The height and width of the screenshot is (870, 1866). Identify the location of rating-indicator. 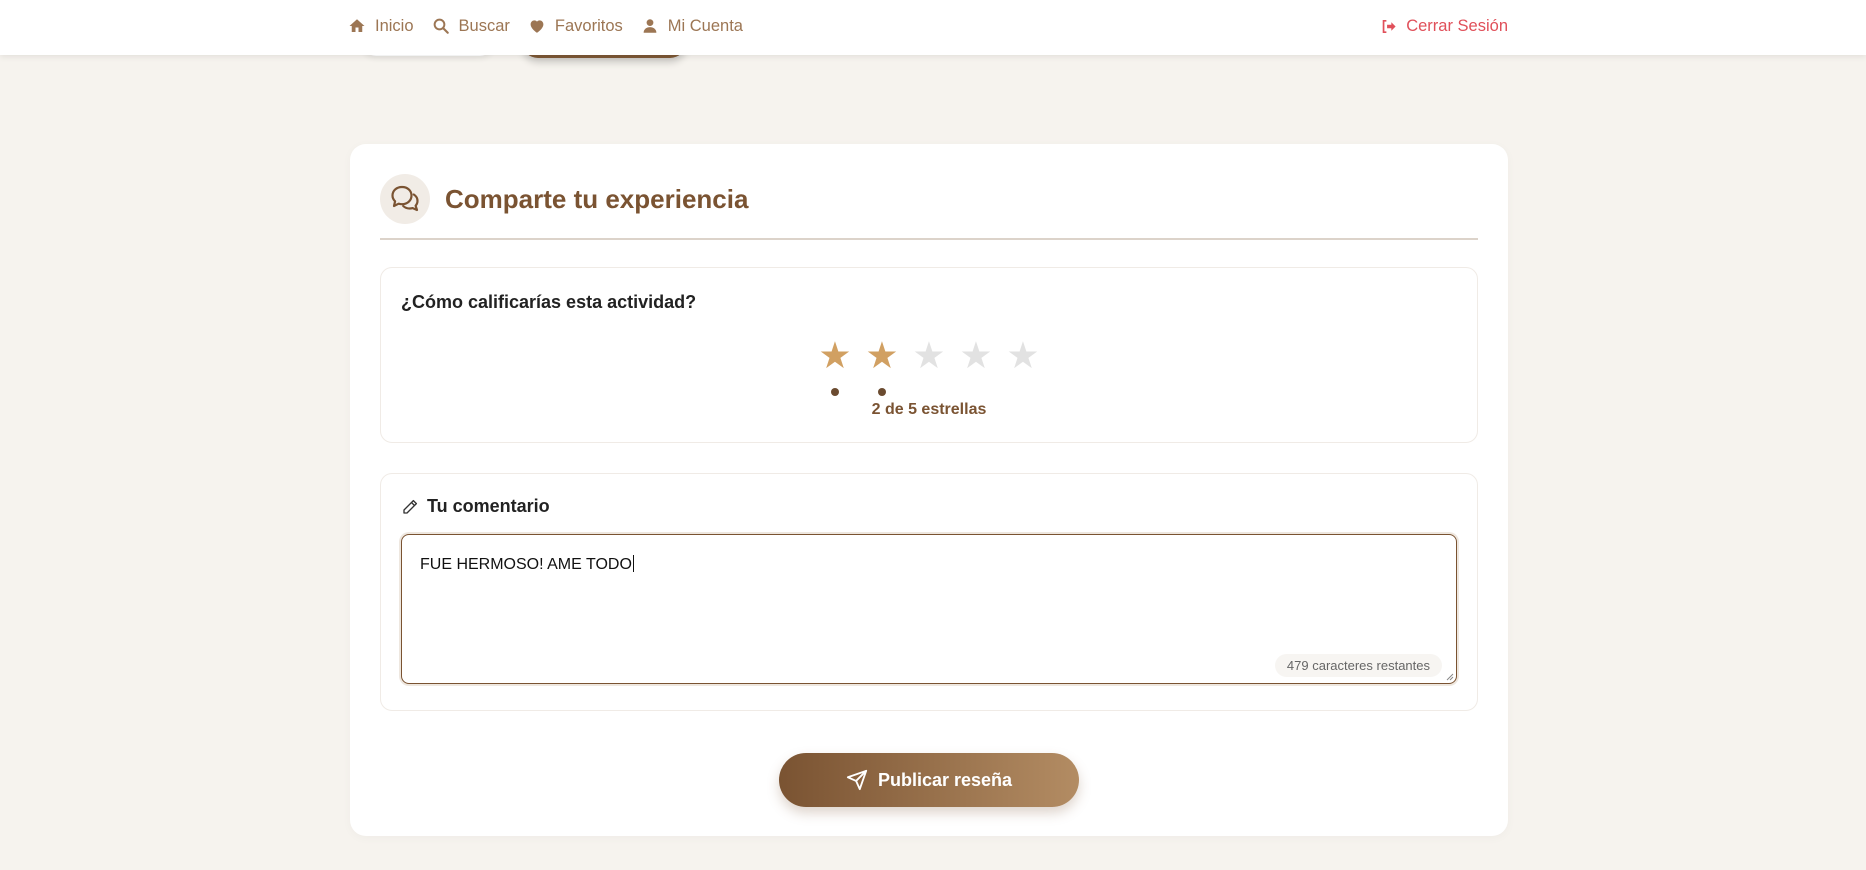
(929, 392).